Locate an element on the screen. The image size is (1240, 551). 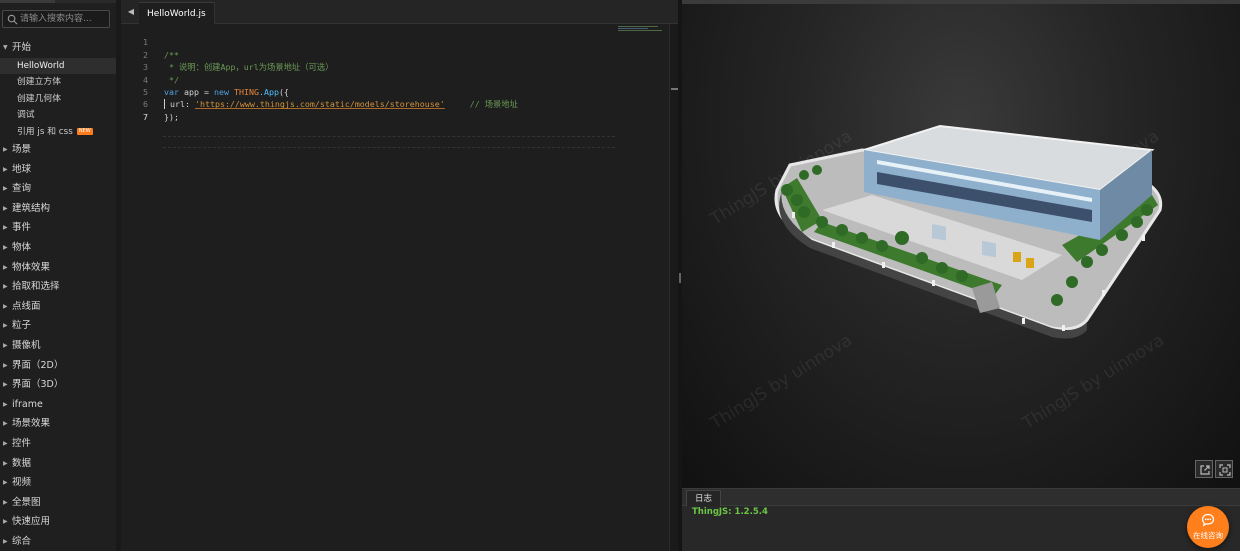
category-item: ▶ 地球 is located at coordinates (58, 170).